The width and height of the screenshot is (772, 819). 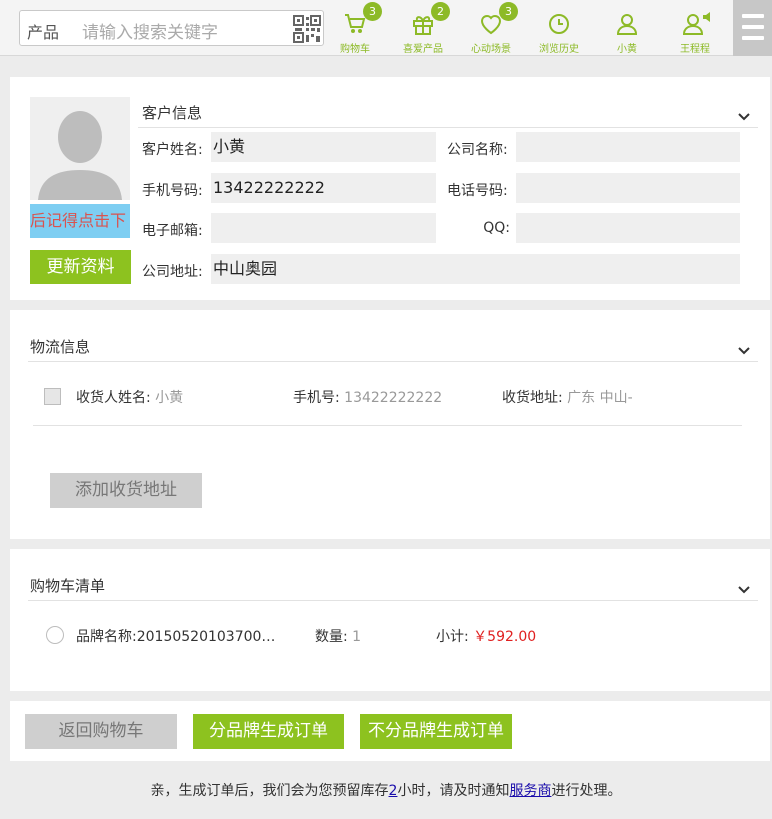 What do you see at coordinates (355, 49) in the screenshot?
I see `nav-cart-label: 购物车` at bounding box center [355, 49].